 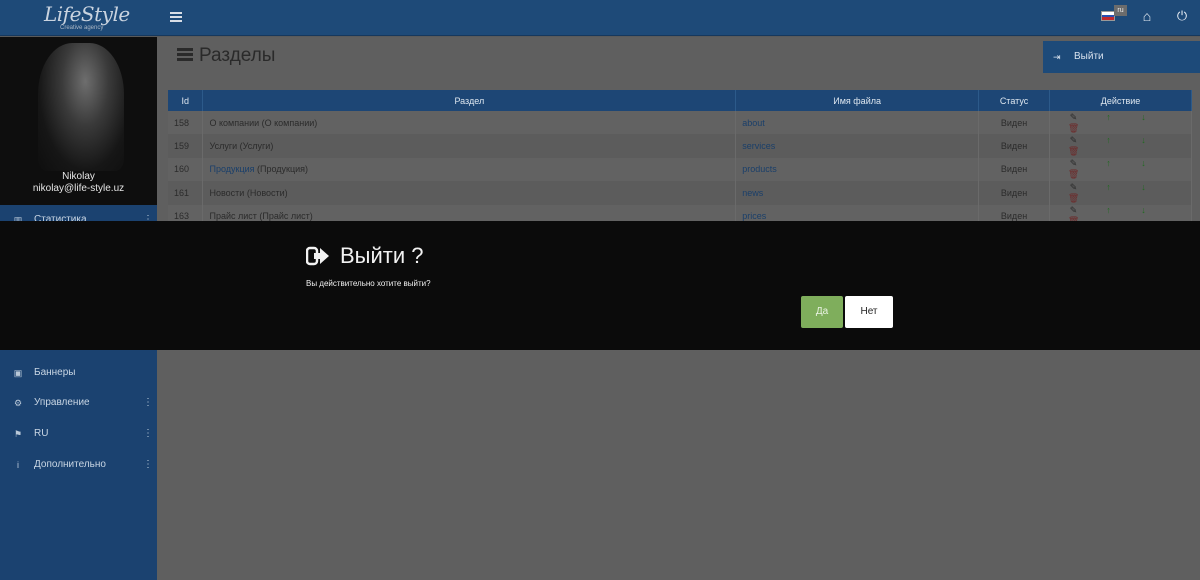 I want to click on avatar, so click(x=81, y=107).